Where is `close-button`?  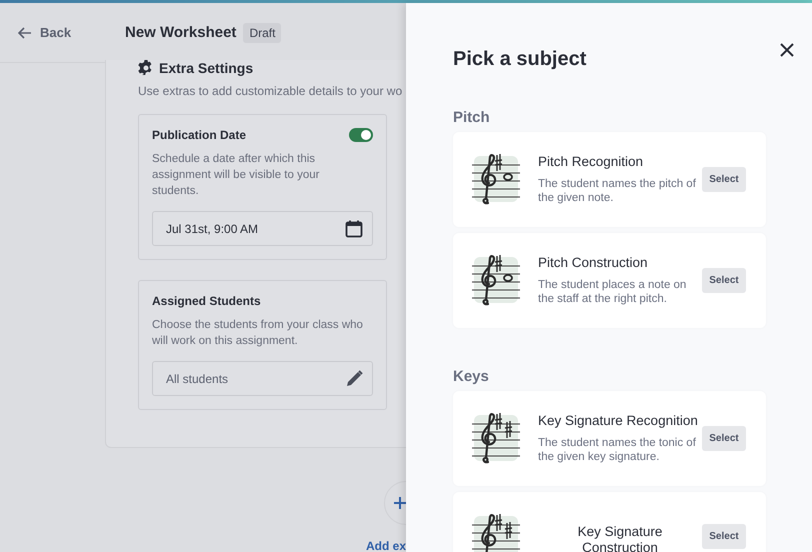 close-button is located at coordinates (788, 51).